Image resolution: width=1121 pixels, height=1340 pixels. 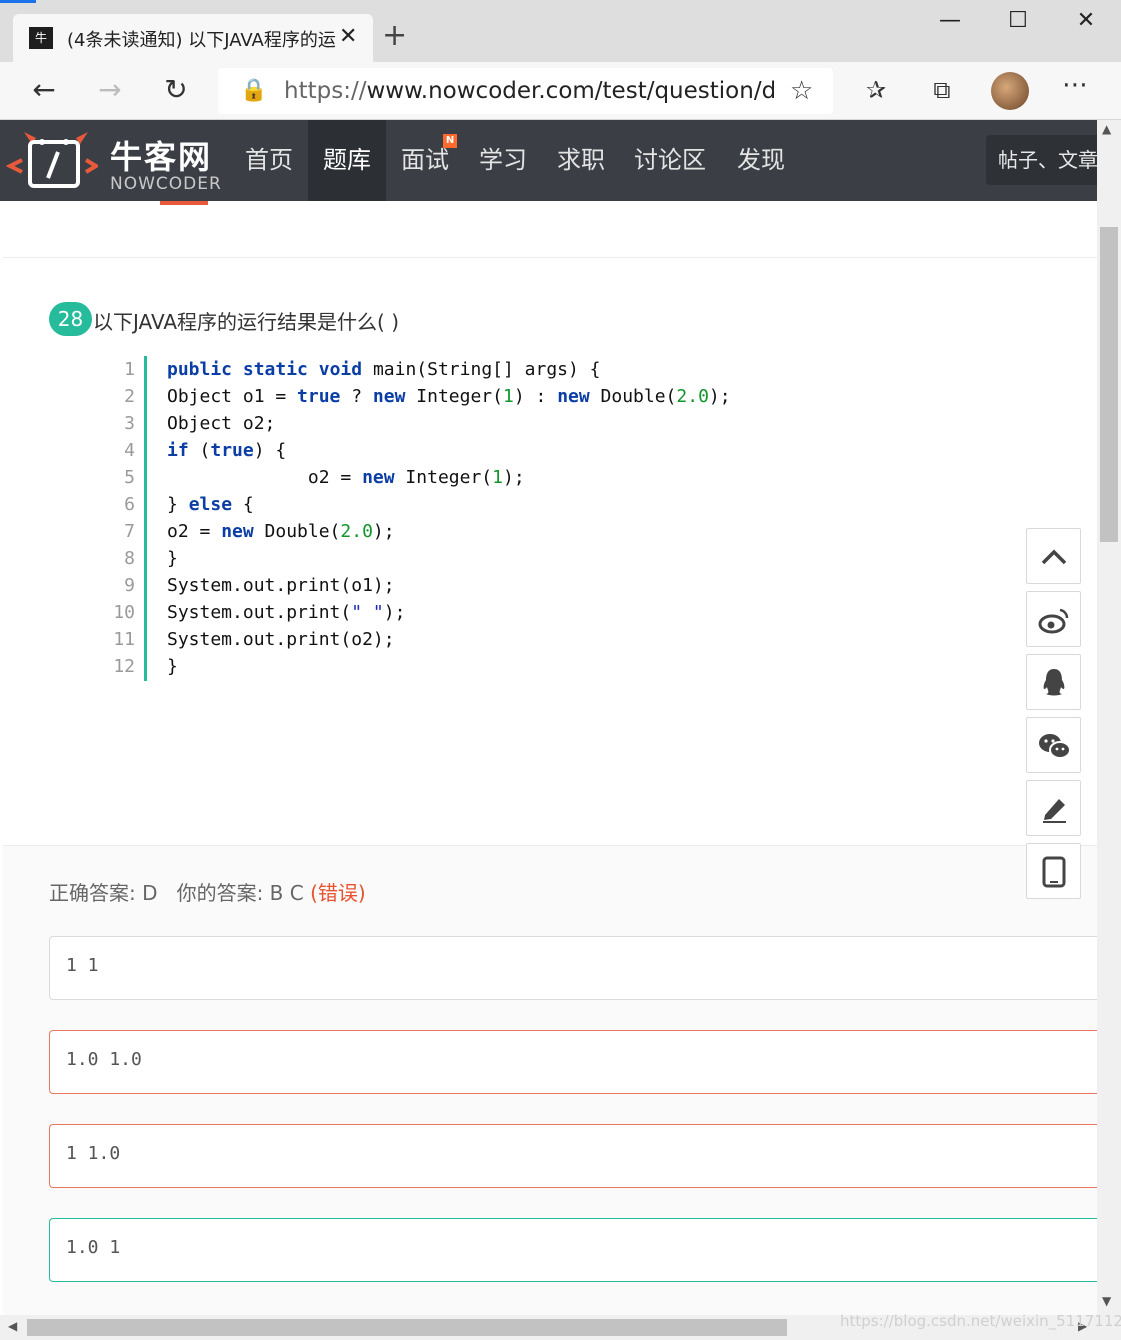 I want to click on nowcoder-favicon-icon: 牛, so click(x=41, y=38).